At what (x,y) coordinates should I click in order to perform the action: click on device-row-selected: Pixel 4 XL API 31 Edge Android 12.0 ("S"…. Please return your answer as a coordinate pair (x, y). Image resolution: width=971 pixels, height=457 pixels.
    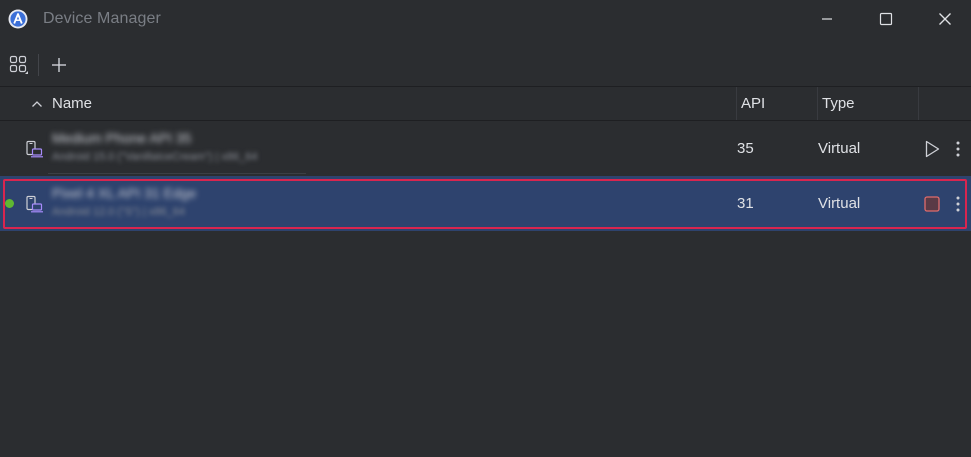
    Looking at the image, I should click on (485, 203).